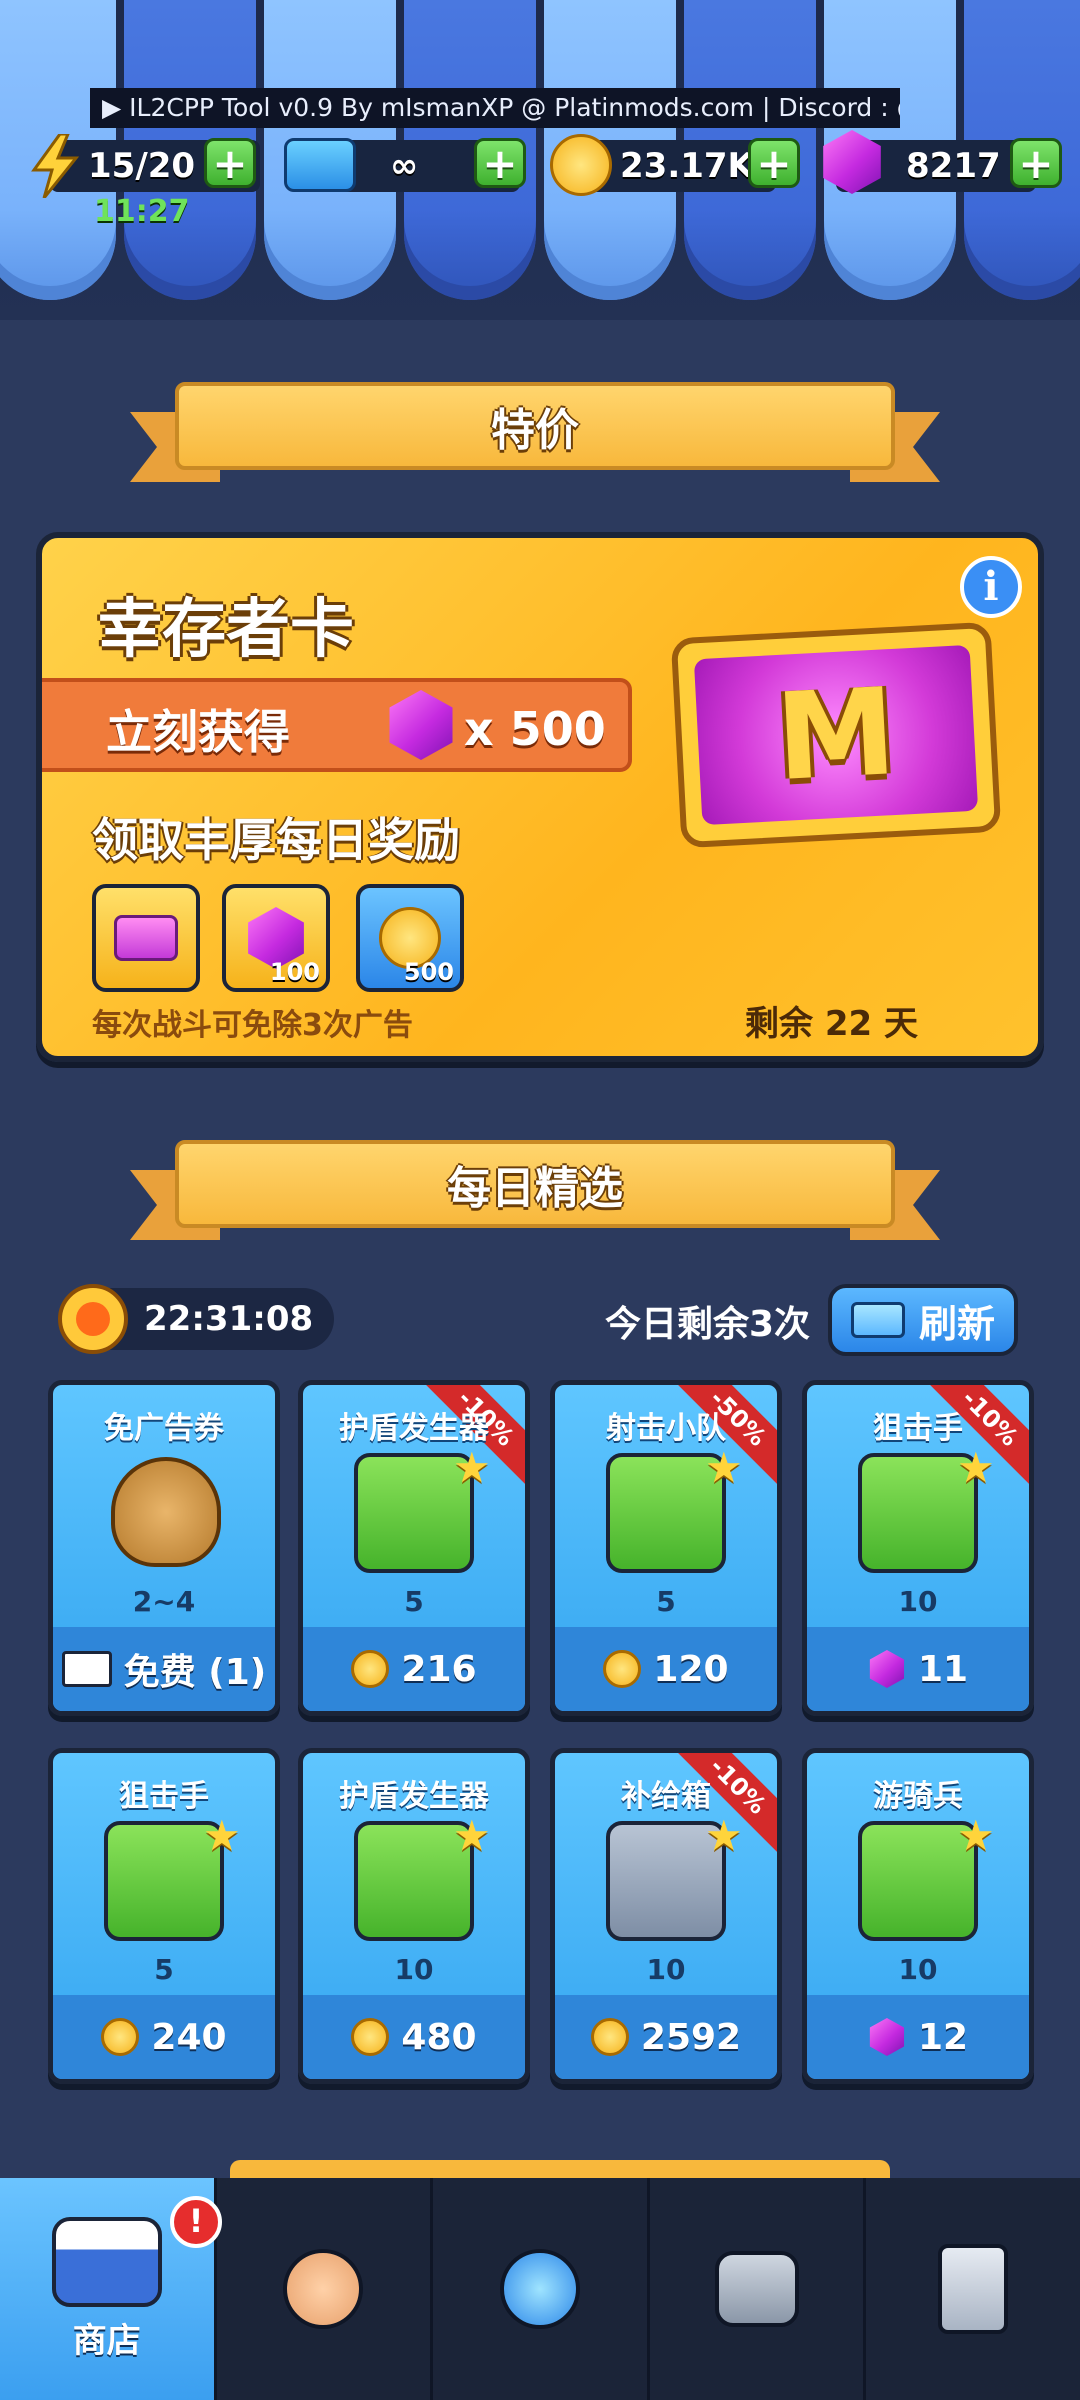  I want to click on nav-tab-cards, so click(973, 2289).